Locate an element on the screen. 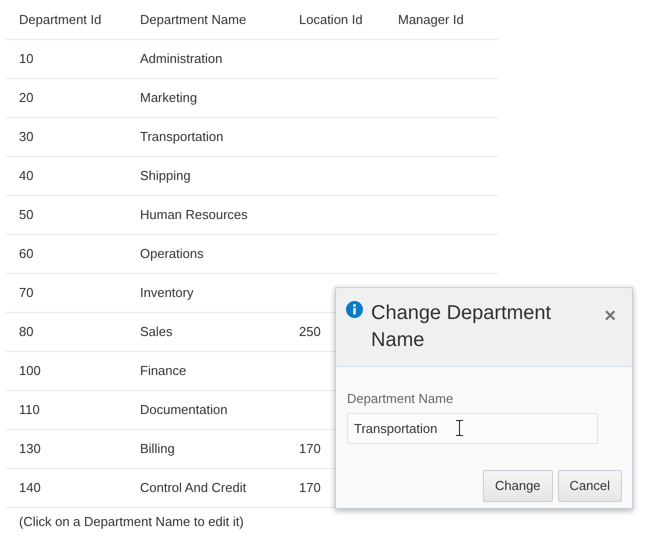 The image size is (648, 542). department-name-field: Transportation is located at coordinates (472, 428).